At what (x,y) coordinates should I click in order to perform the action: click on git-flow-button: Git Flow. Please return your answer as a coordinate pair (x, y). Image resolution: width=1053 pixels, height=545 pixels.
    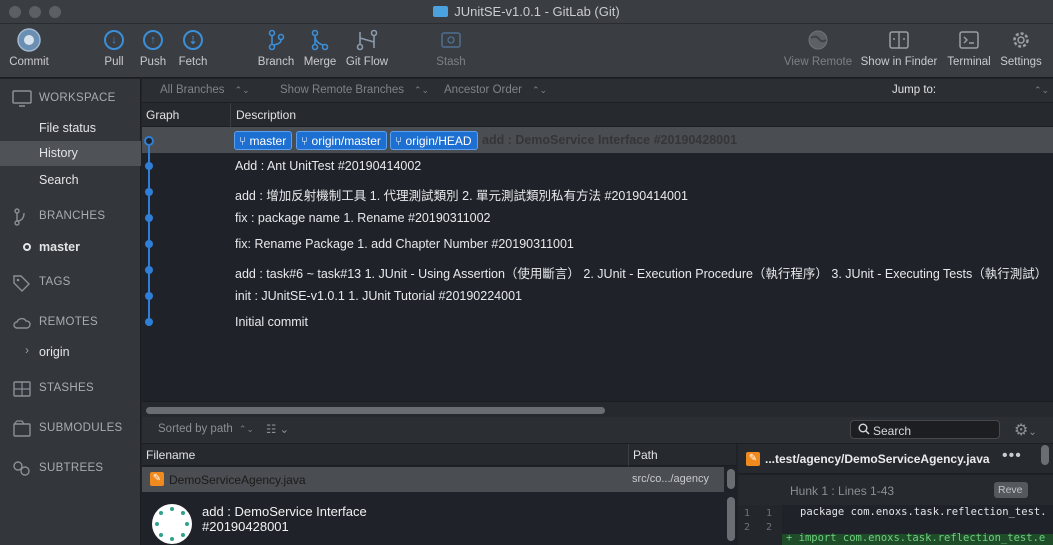
    Looking at the image, I should click on (367, 48).